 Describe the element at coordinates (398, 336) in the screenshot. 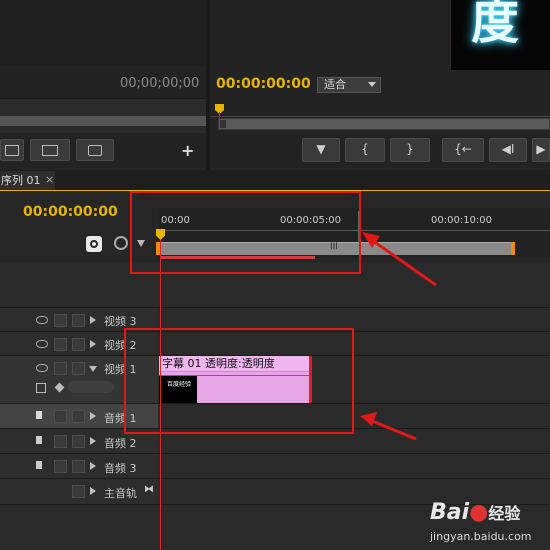

I see `annotation-arrows` at that location.